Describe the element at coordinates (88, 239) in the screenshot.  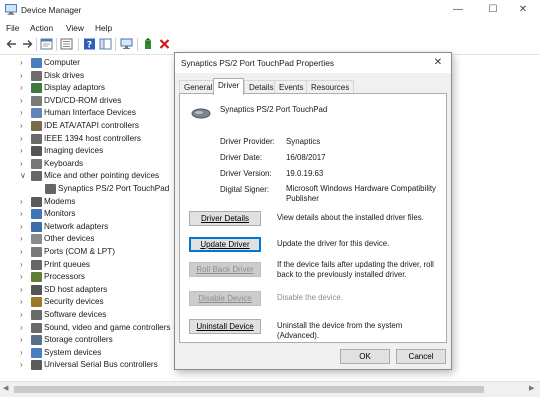
I see `tree-category: › Other devices` at that location.